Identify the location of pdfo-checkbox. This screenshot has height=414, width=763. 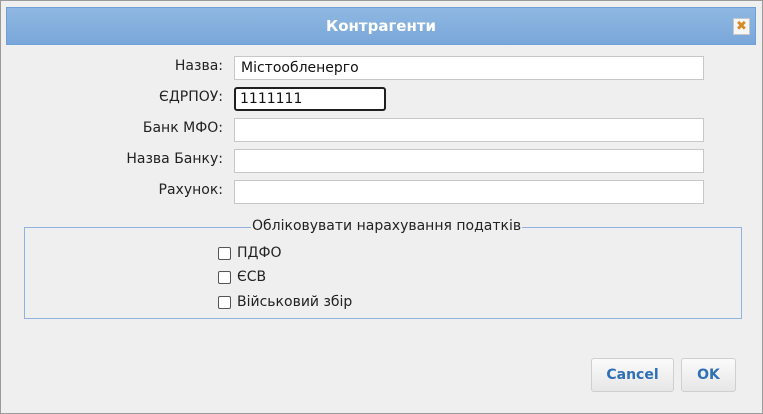
(224, 253).